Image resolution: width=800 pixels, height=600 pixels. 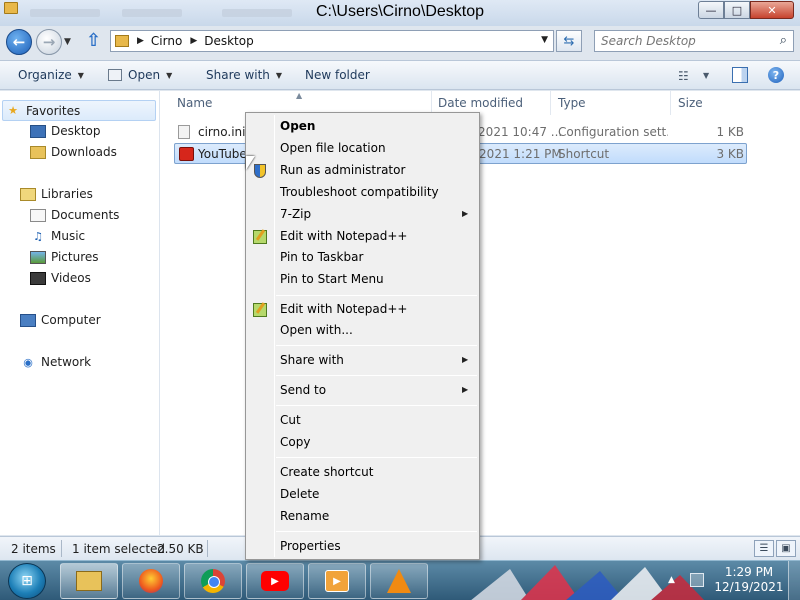 What do you see at coordinates (572, 103) in the screenshot?
I see `column-header-type: Type` at bounding box center [572, 103].